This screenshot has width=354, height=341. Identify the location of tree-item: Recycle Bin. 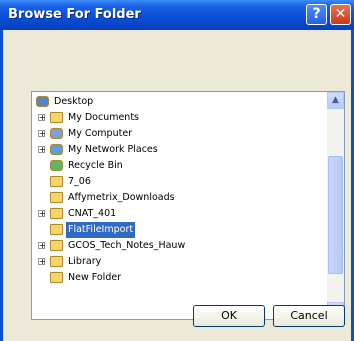
(180, 166).